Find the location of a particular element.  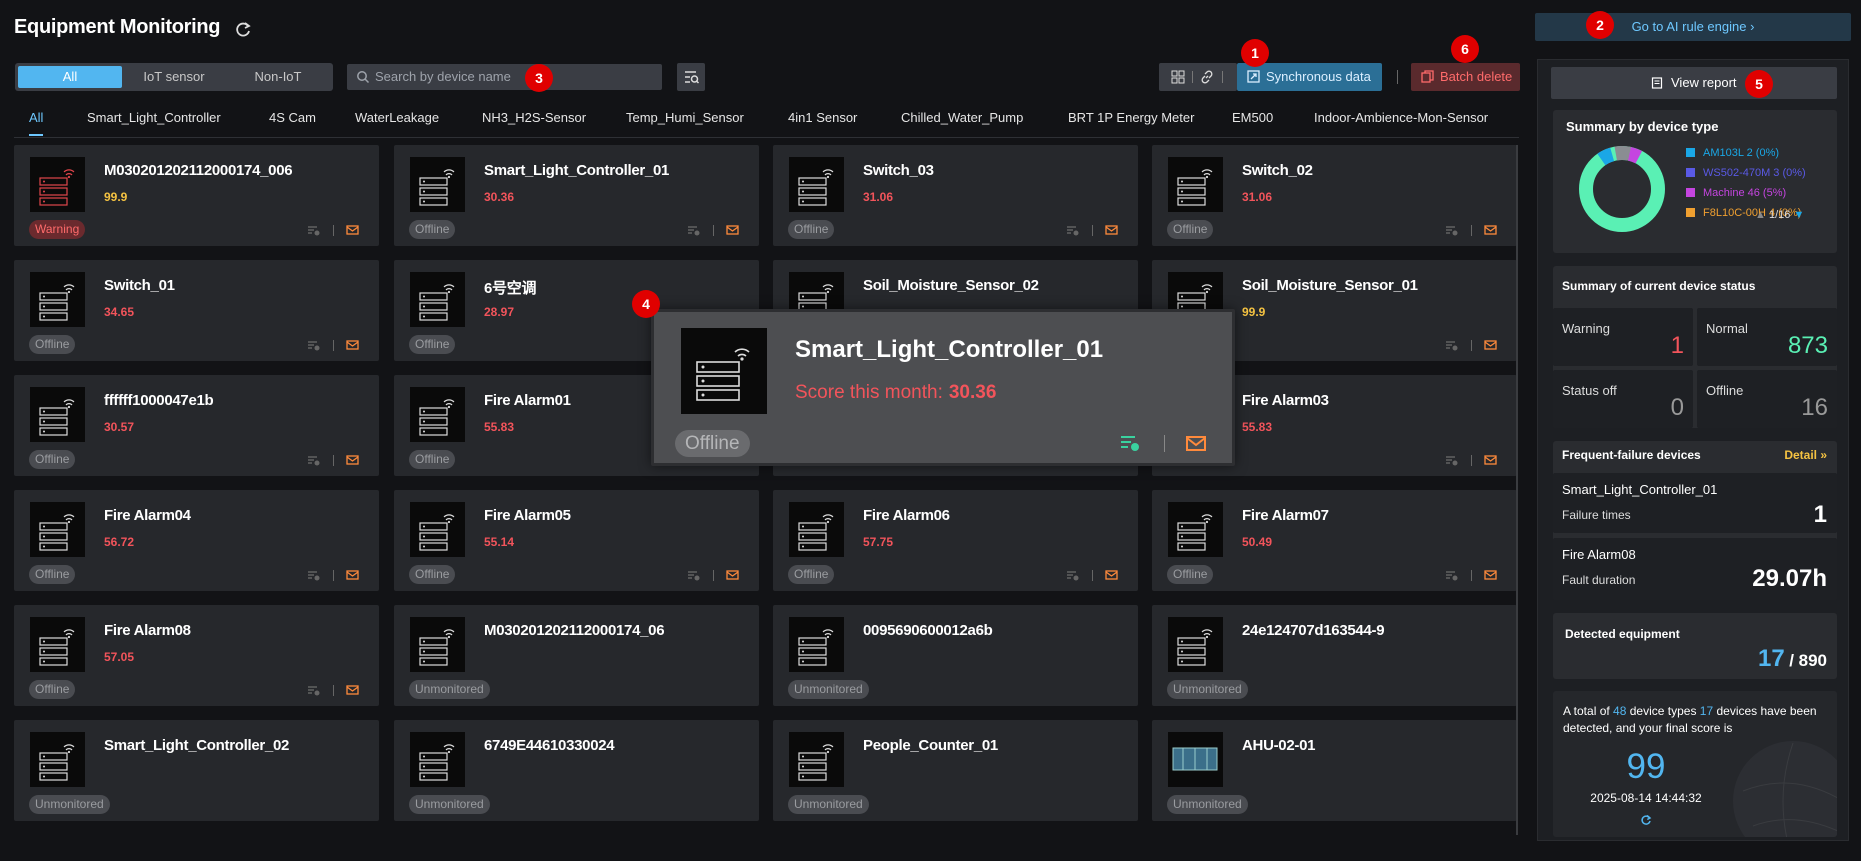

device-card: 0095690600012a6b Unmonitored is located at coordinates (955, 655).